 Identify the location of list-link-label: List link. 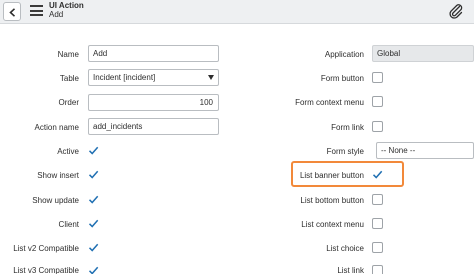
(350, 270).